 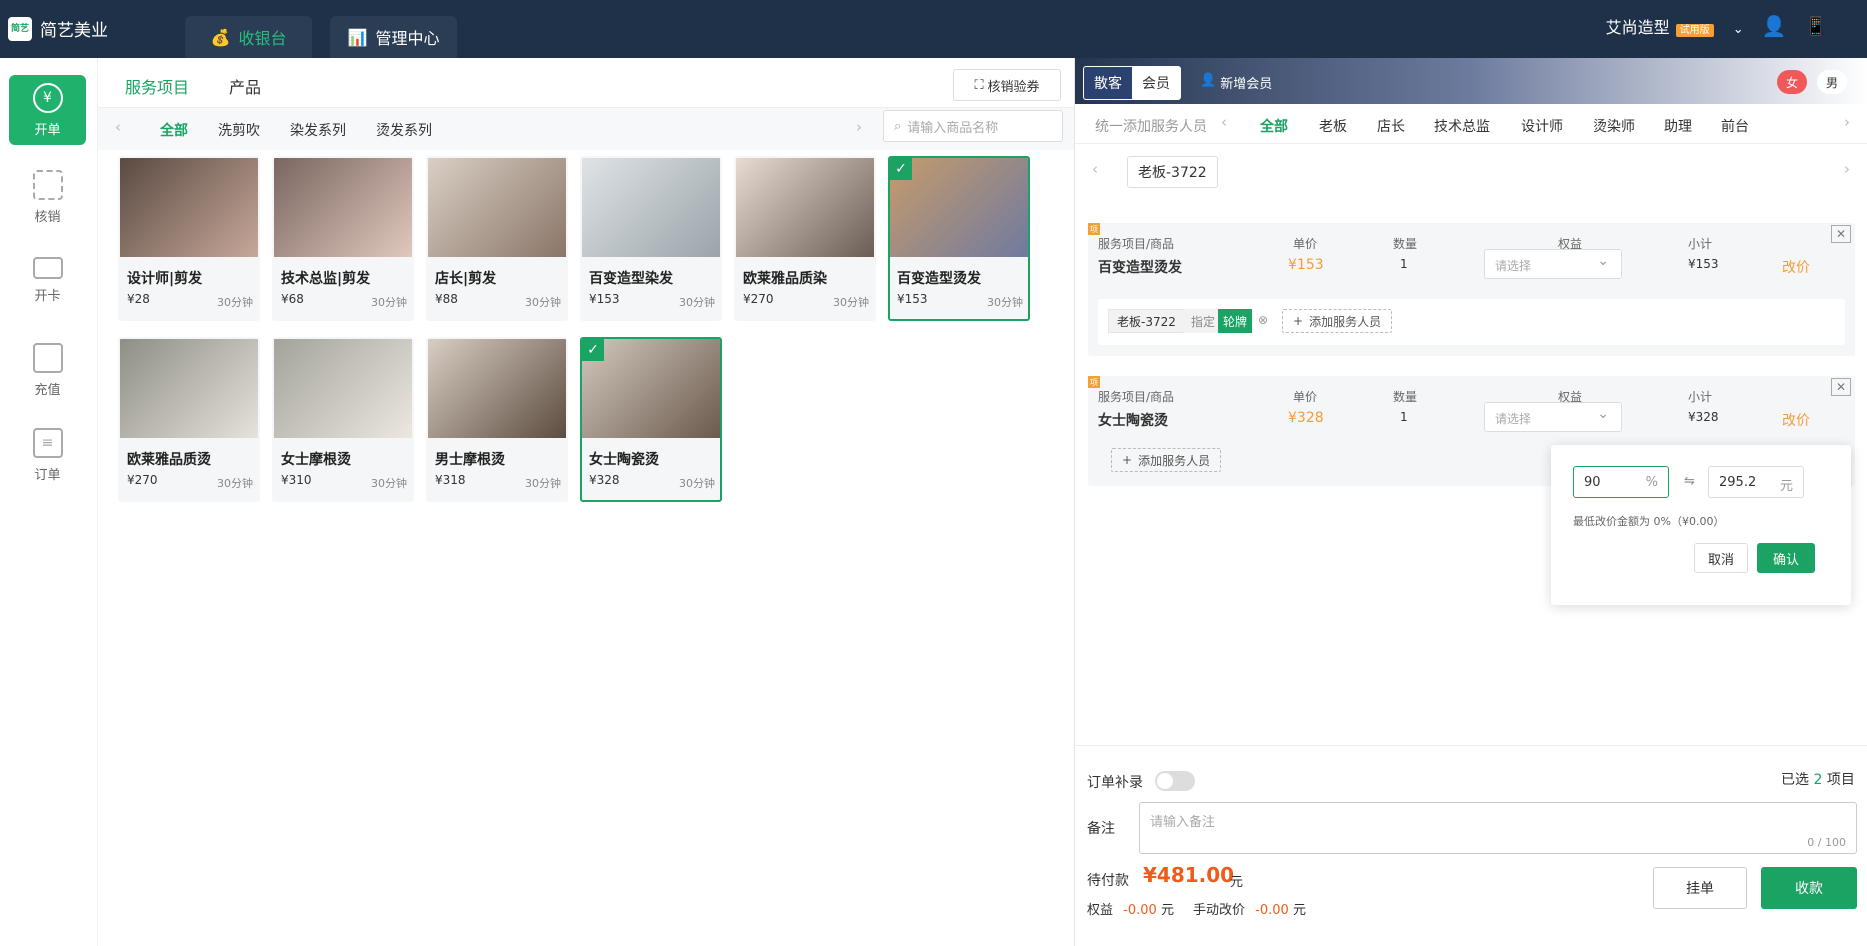 What do you see at coordinates (973, 126) in the screenshot?
I see `search-input: ⌕ 请输入商品名称` at bounding box center [973, 126].